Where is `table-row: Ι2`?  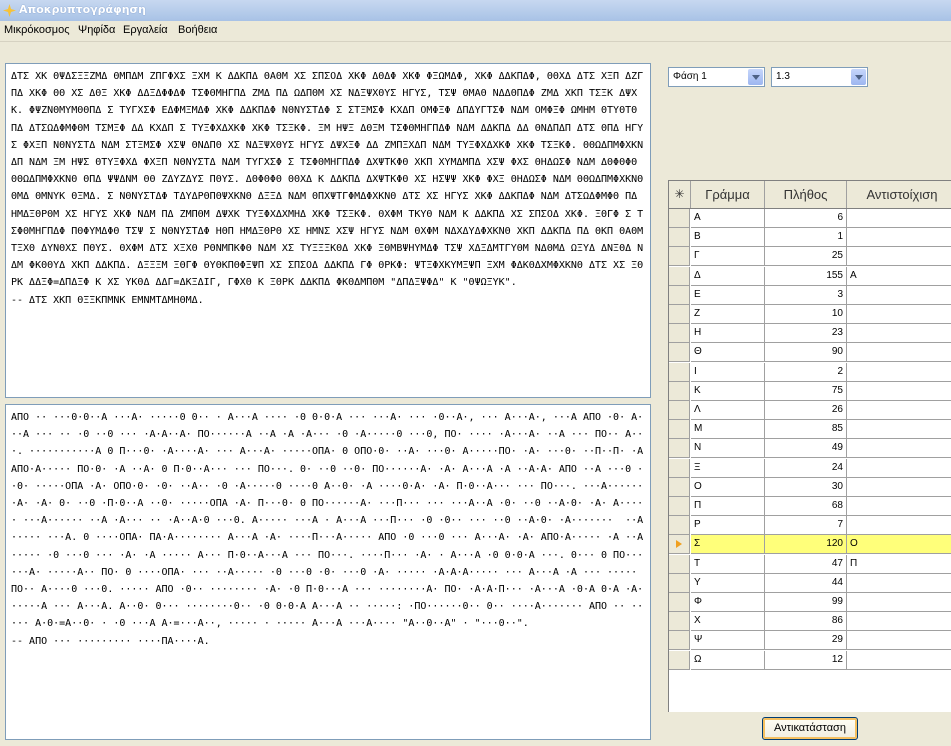 table-row: Ι2 is located at coordinates (810, 372).